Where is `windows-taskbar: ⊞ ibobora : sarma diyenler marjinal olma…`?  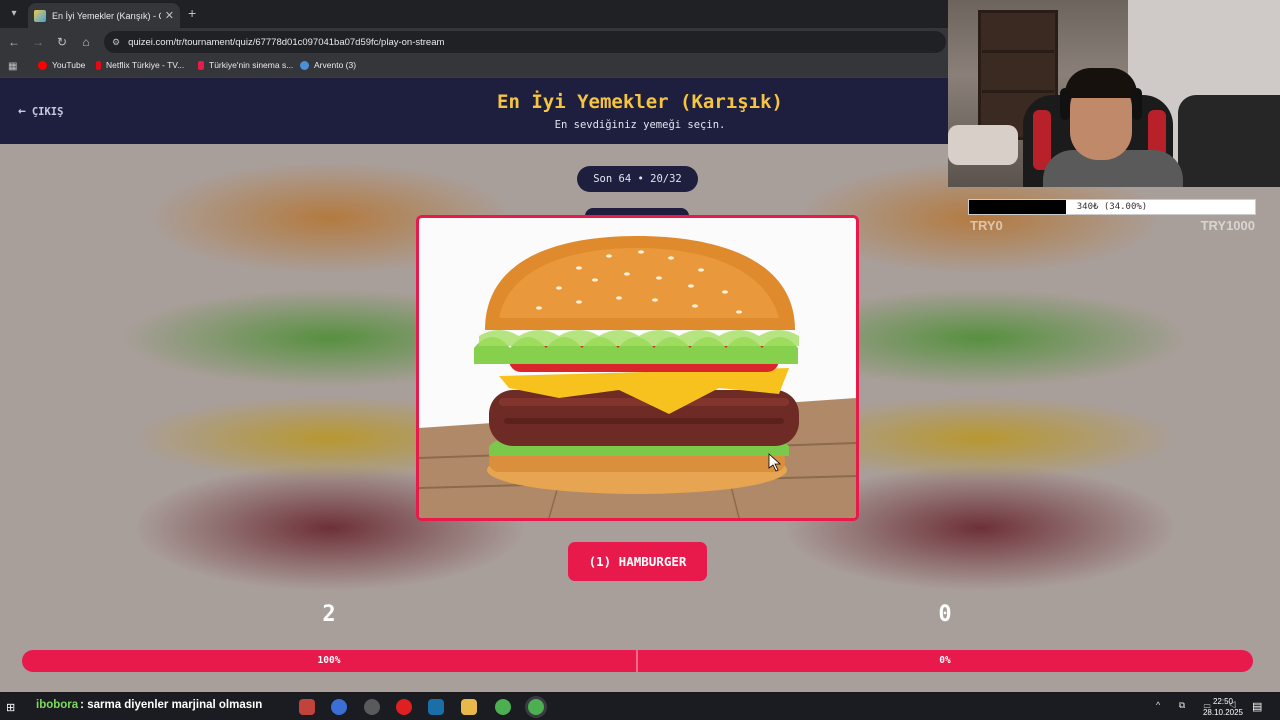
windows-taskbar: ⊞ ibobora : sarma diyenler marjinal olma… is located at coordinates (640, 707).